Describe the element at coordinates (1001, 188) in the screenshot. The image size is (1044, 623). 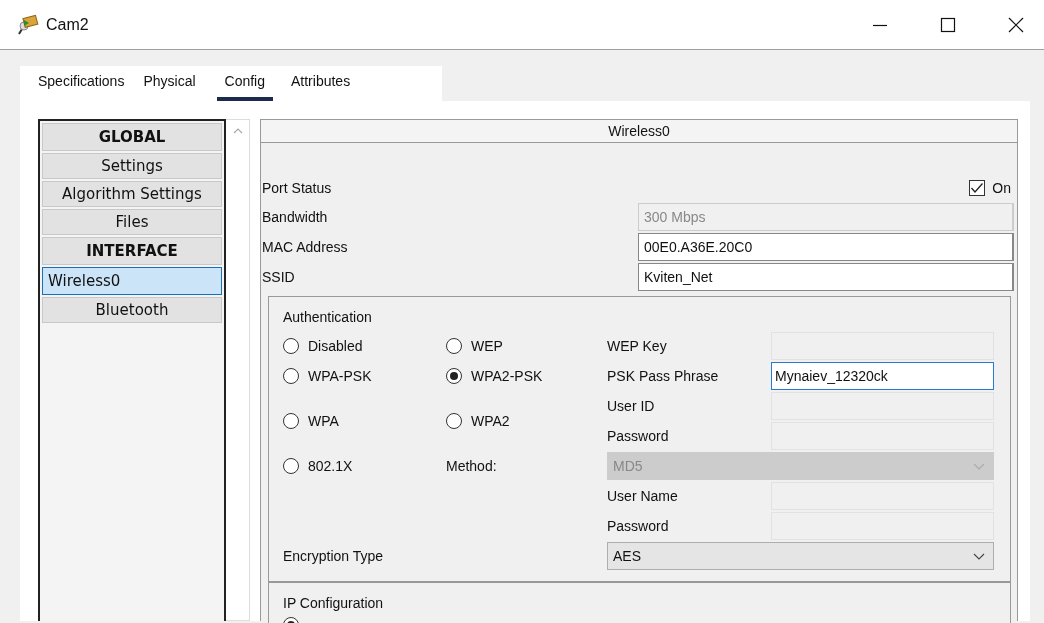
I see `checkbox-label: On` at that location.